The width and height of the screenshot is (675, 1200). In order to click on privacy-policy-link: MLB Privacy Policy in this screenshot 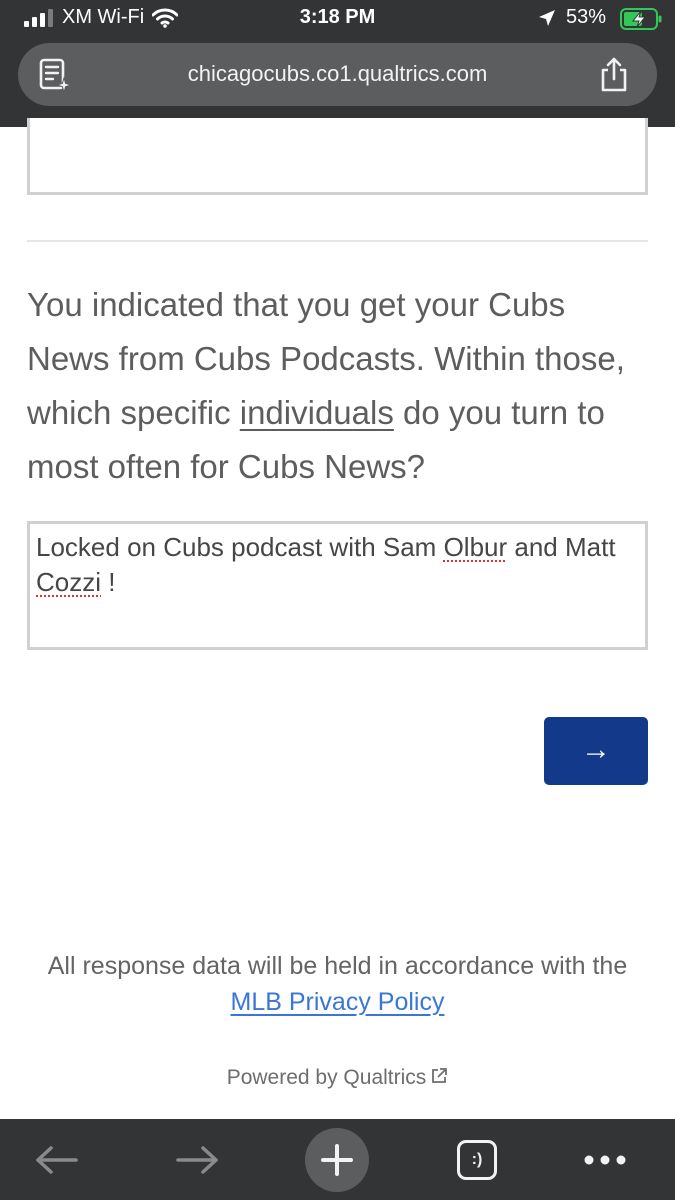, I will do `click(338, 1002)`.